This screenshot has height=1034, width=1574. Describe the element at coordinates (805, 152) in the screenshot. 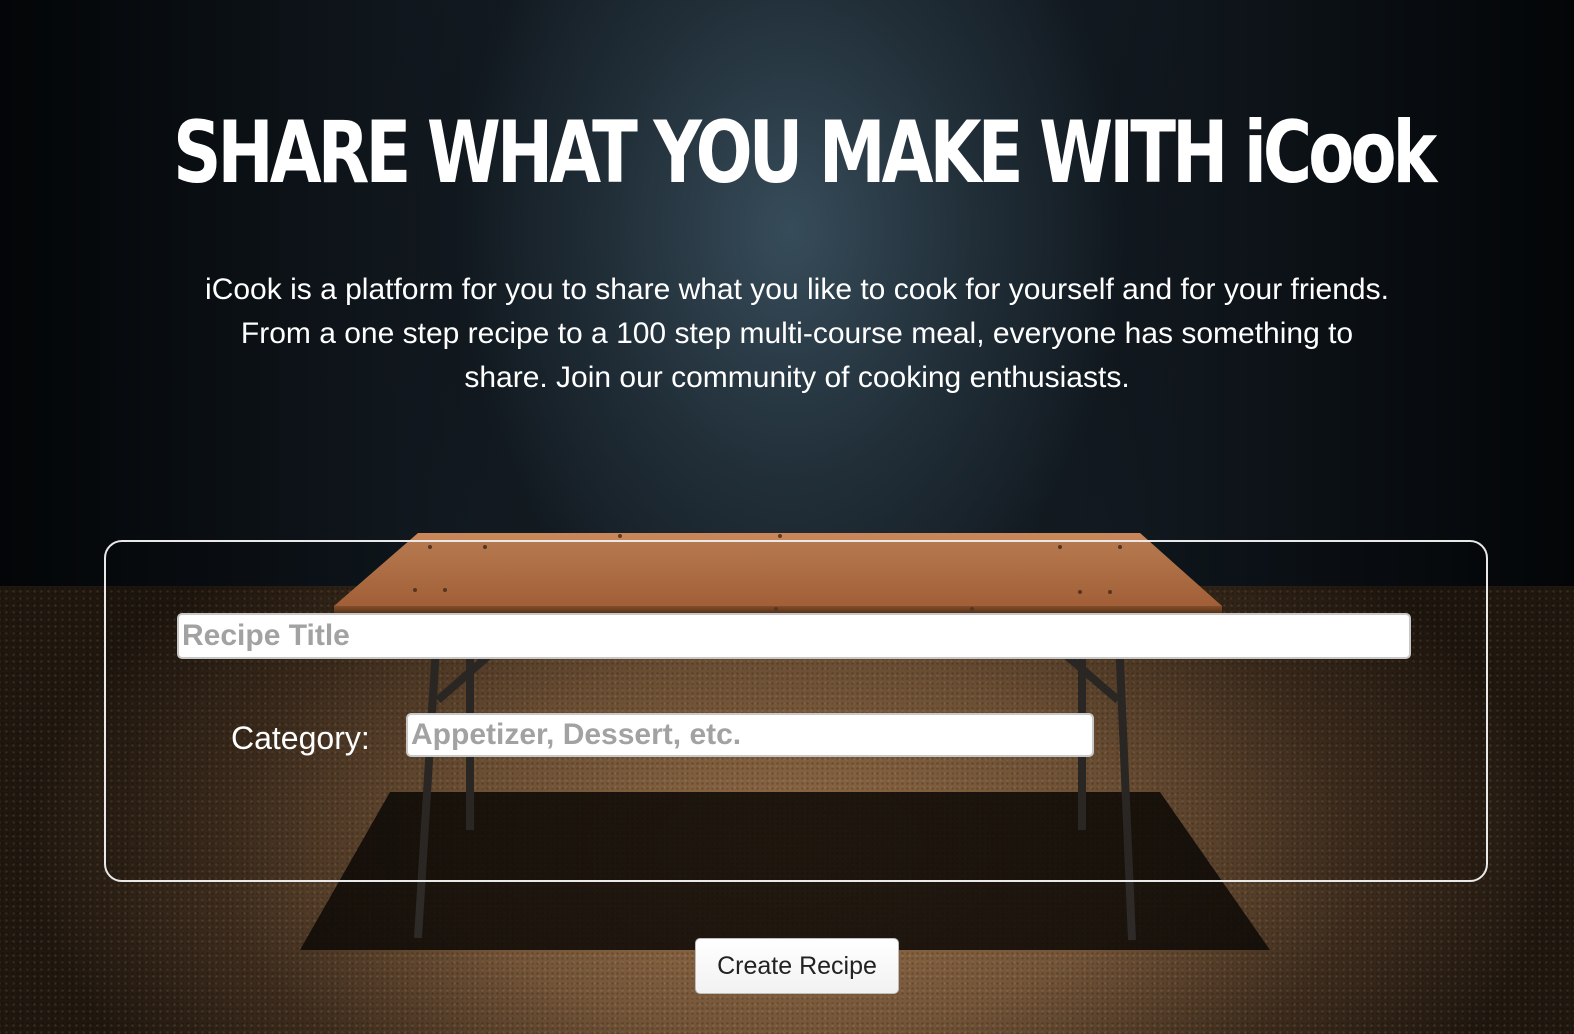

I see `page-headline: SHARE WHAT YOU MAKE WITH iCook` at that location.